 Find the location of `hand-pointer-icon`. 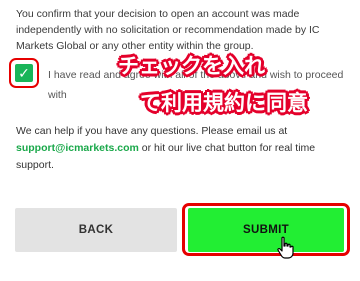

hand-pointer-icon is located at coordinates (285, 247).